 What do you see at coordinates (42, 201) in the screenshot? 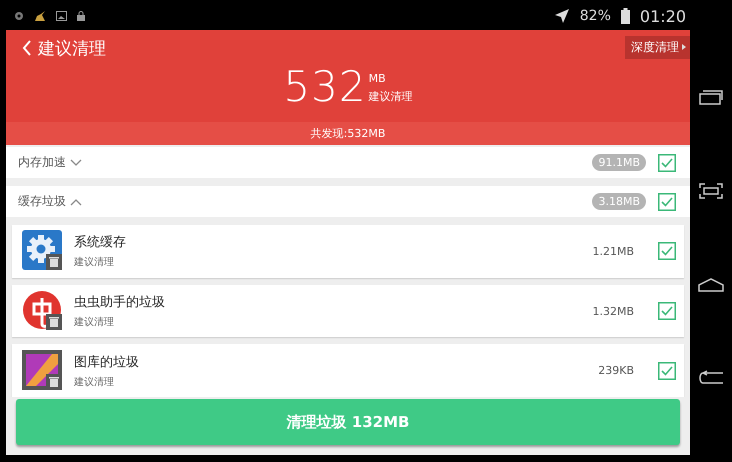
I see `group-label: 缓存垃圾` at bounding box center [42, 201].